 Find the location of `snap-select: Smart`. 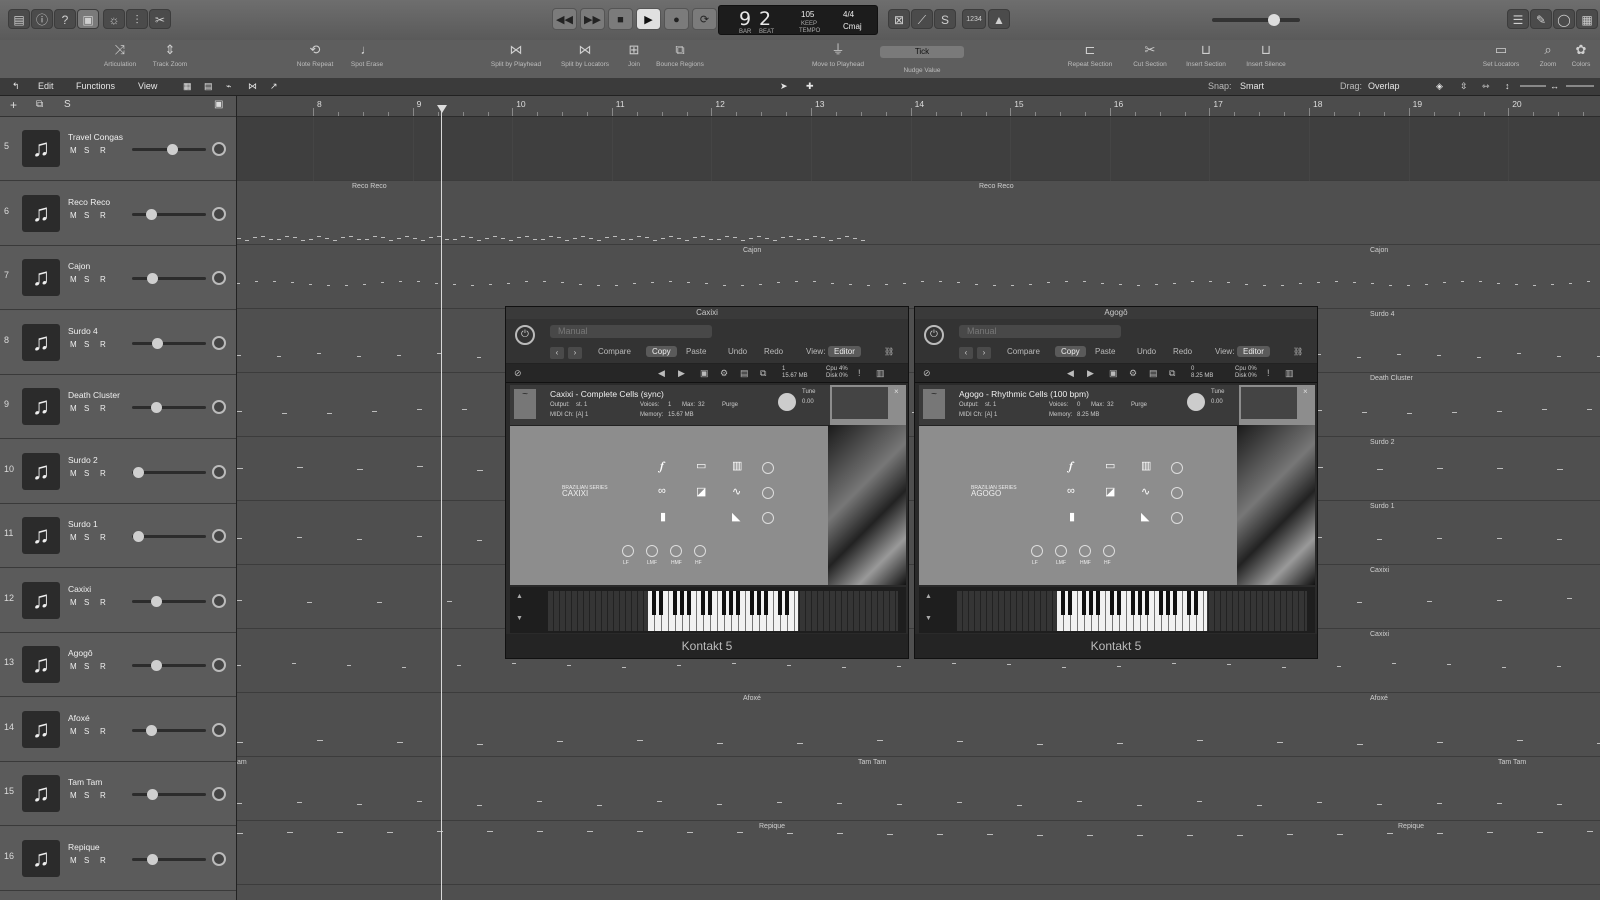

snap-select: Smart is located at coordinates (1252, 86).